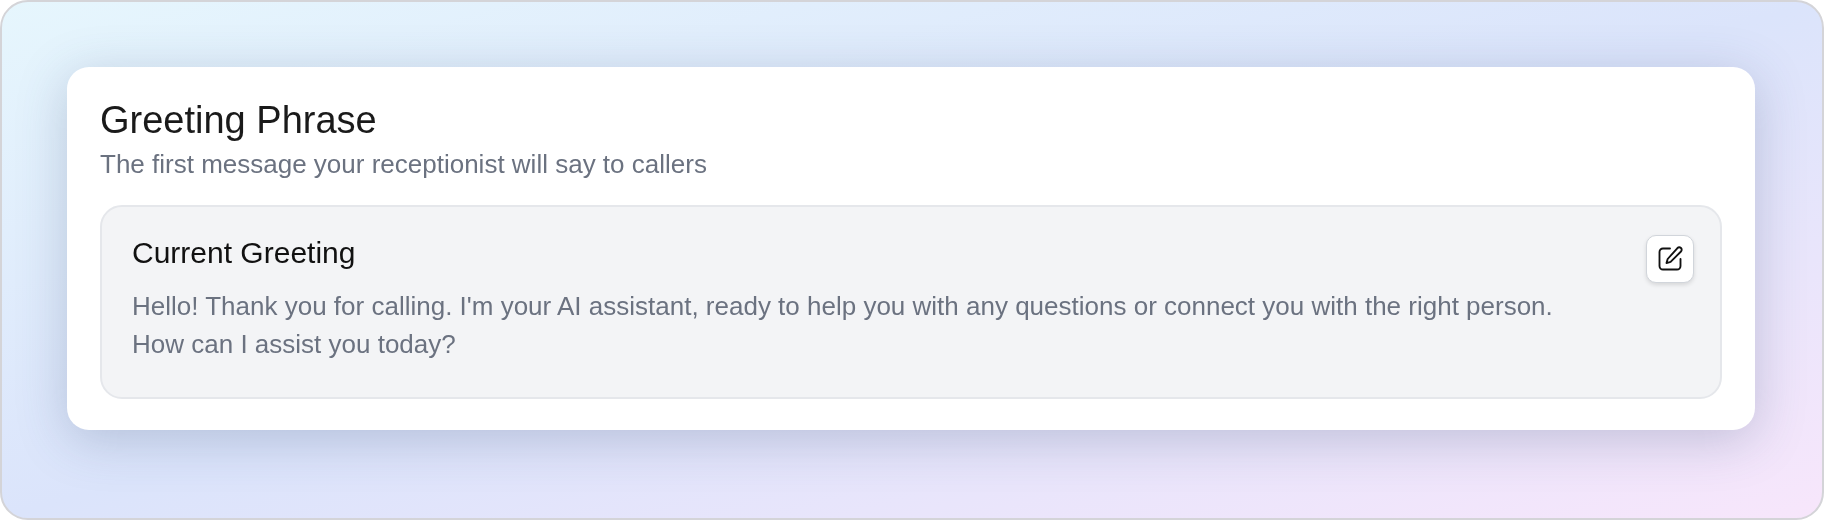  I want to click on card-subtitle: The first message your receptionist will say to callers, so click(404, 164).